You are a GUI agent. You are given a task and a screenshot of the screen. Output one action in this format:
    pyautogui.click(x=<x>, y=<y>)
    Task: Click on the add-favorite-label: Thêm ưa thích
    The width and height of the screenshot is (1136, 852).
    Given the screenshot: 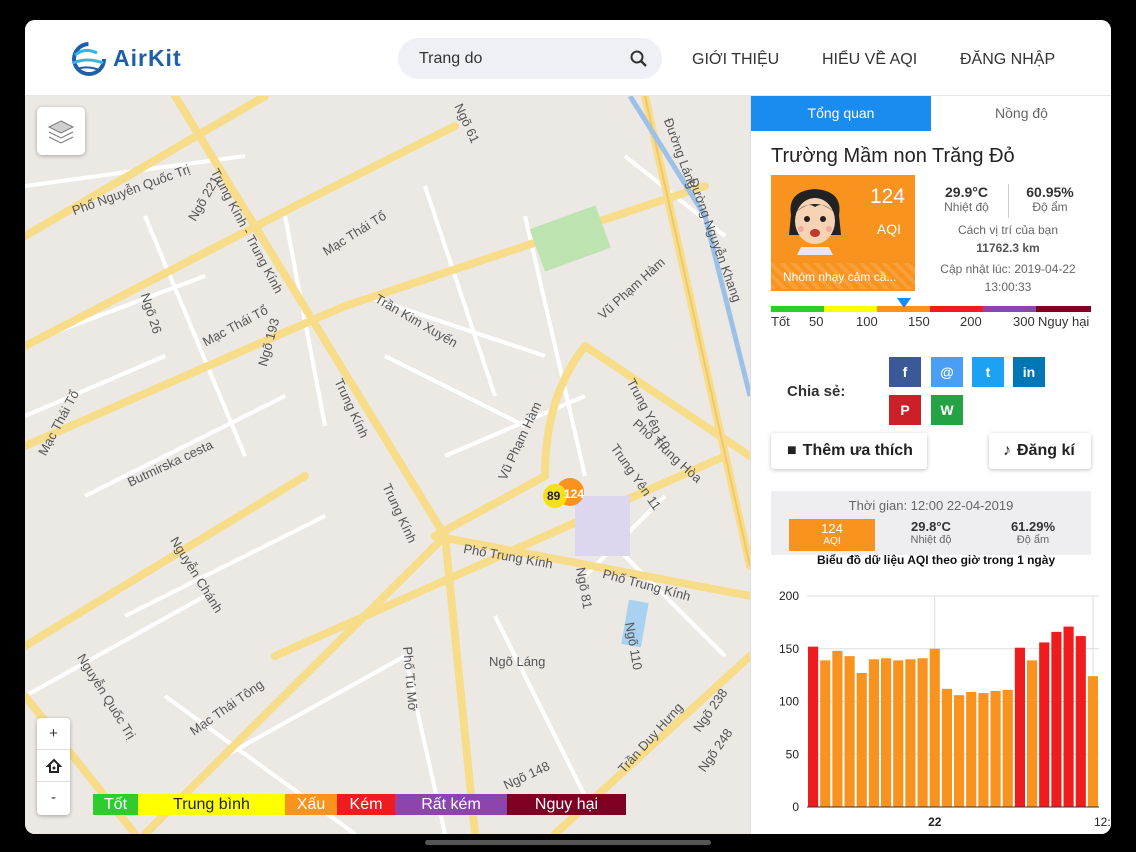 What is the action you would take?
    pyautogui.click(x=857, y=450)
    